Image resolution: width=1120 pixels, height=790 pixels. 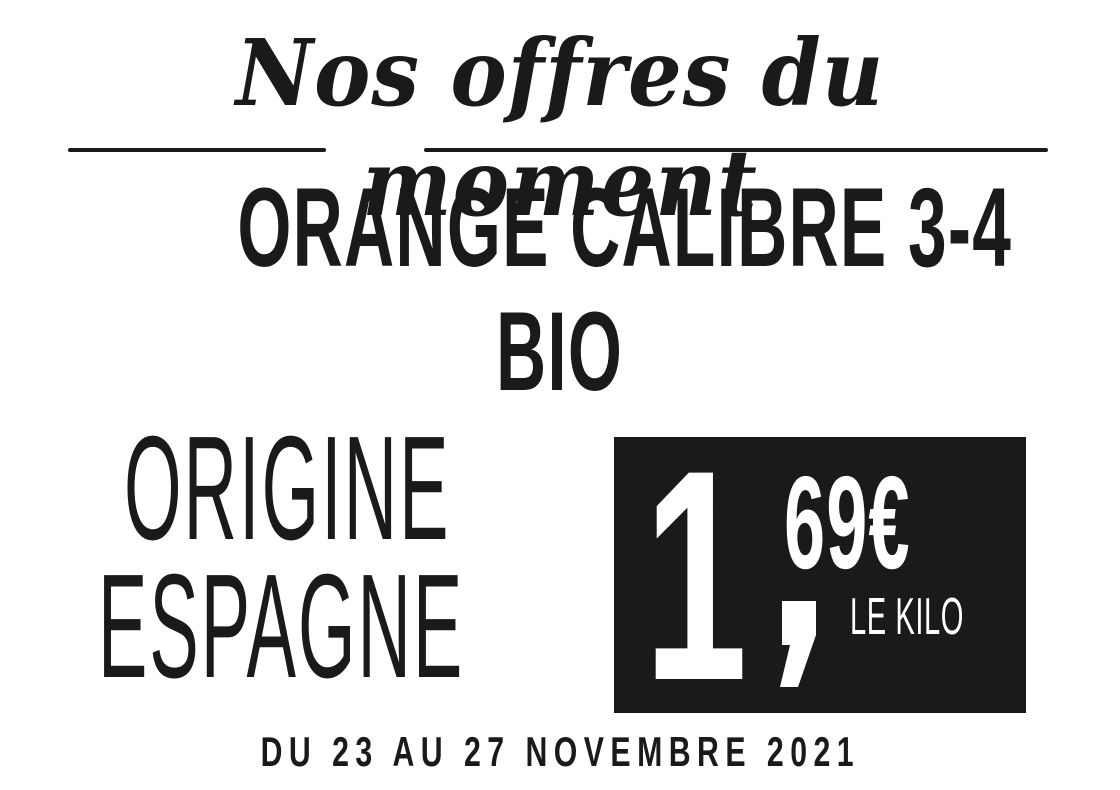 I want to click on price-comma-mark, so click(x=798, y=644).